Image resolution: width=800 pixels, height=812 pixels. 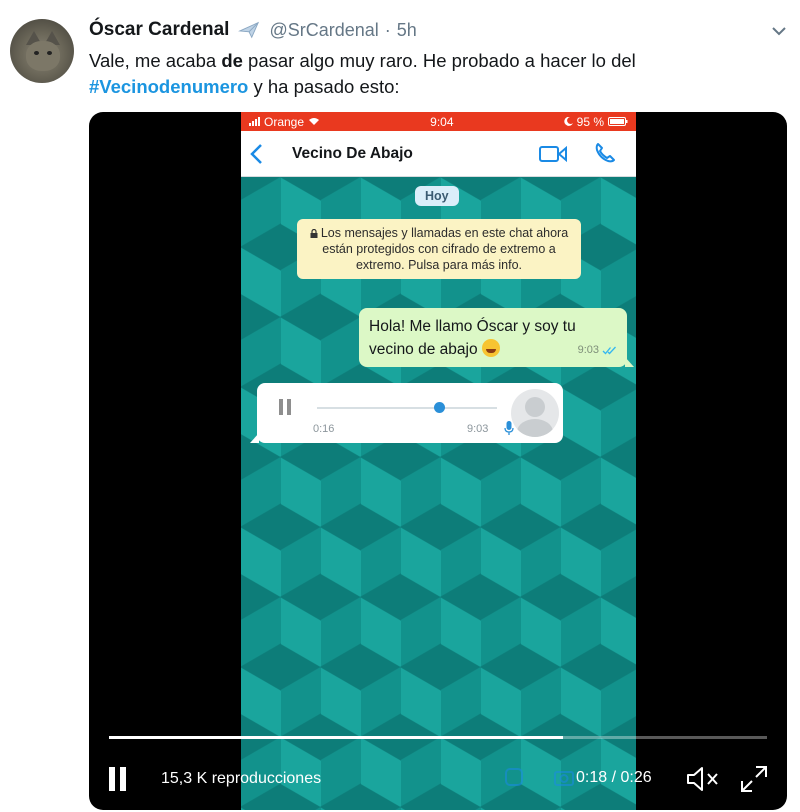 What do you see at coordinates (407, 408) in the screenshot?
I see `voice-track` at bounding box center [407, 408].